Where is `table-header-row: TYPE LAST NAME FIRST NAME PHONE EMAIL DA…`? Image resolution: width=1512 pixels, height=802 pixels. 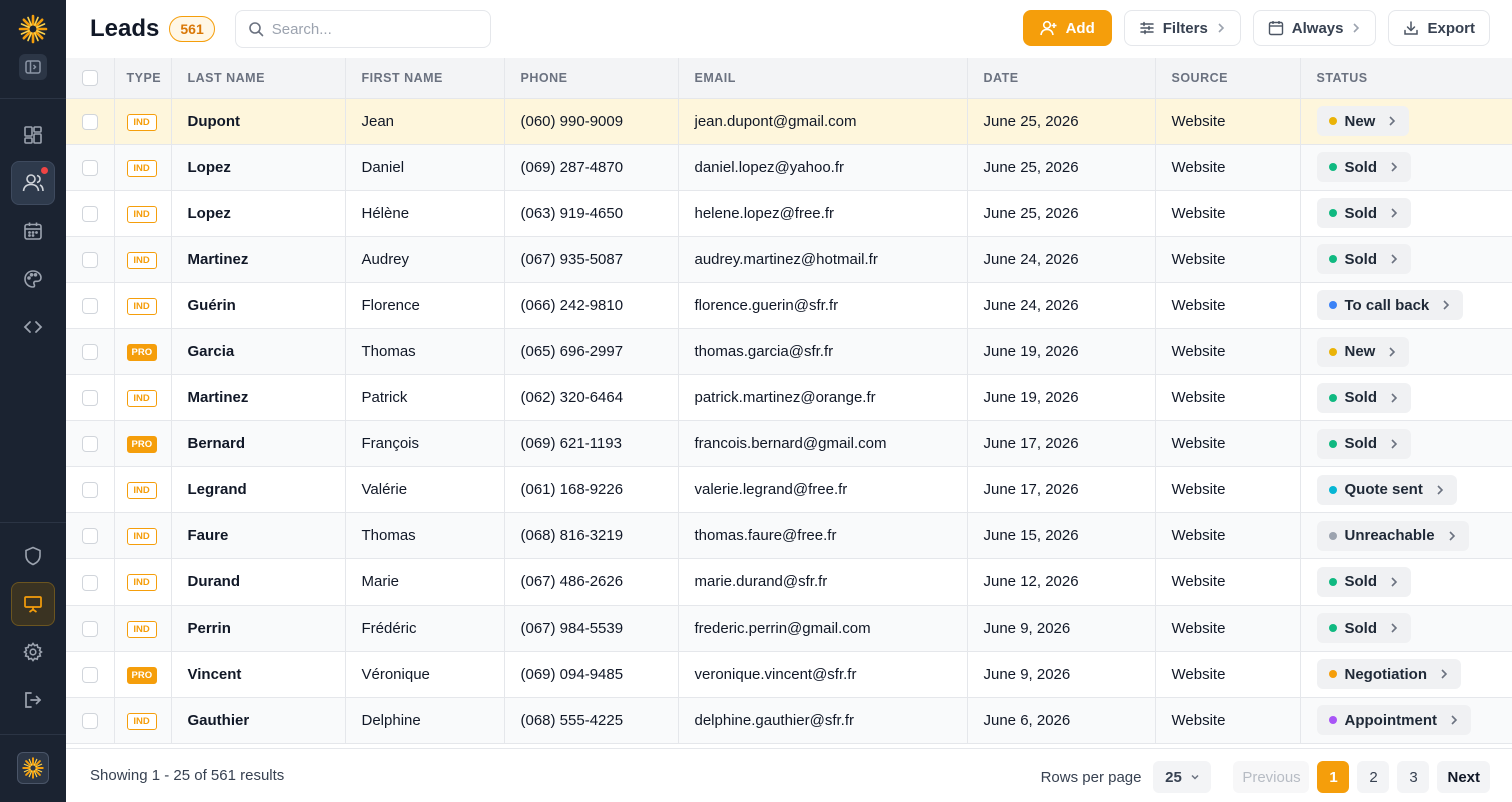 table-header-row: TYPE LAST NAME FIRST NAME PHONE EMAIL DA… is located at coordinates (789, 78).